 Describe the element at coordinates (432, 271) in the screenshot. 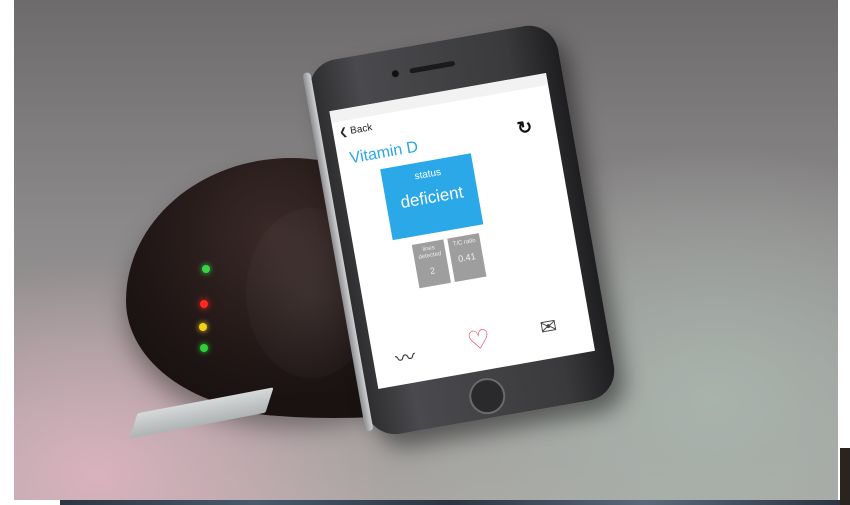

I see `lines-value: 2` at that location.